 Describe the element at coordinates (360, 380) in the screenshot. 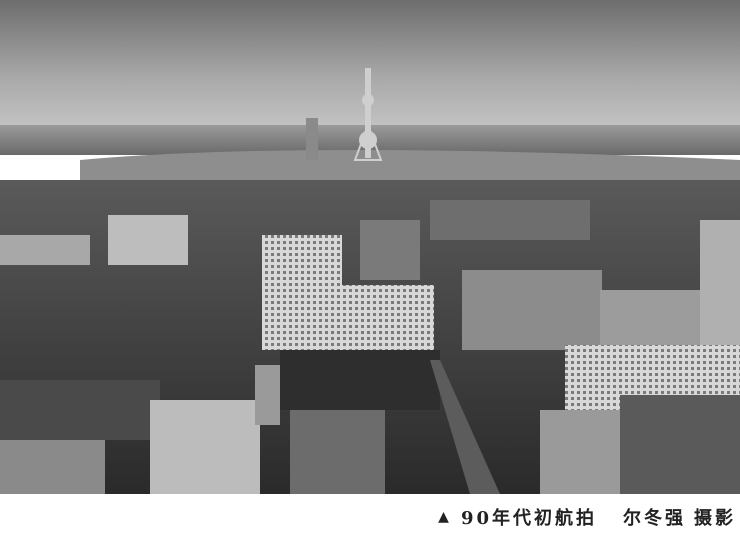

I see `park-trees` at that location.